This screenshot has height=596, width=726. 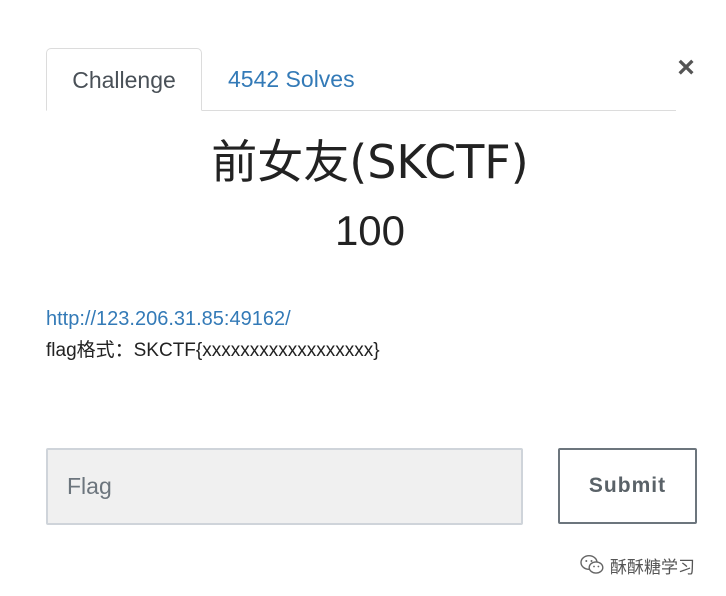 I want to click on tab-challenge: Challenge, so click(x=124, y=79).